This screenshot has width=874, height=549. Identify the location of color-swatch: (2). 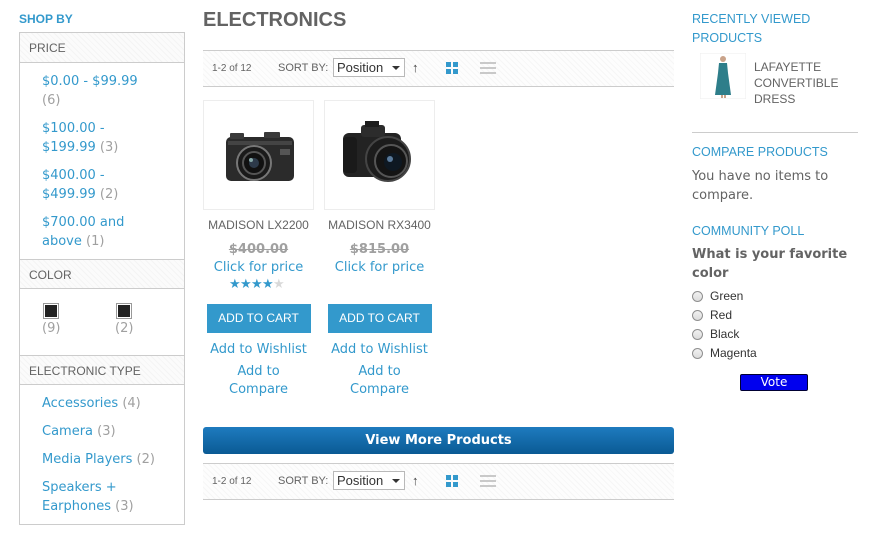
(124, 319).